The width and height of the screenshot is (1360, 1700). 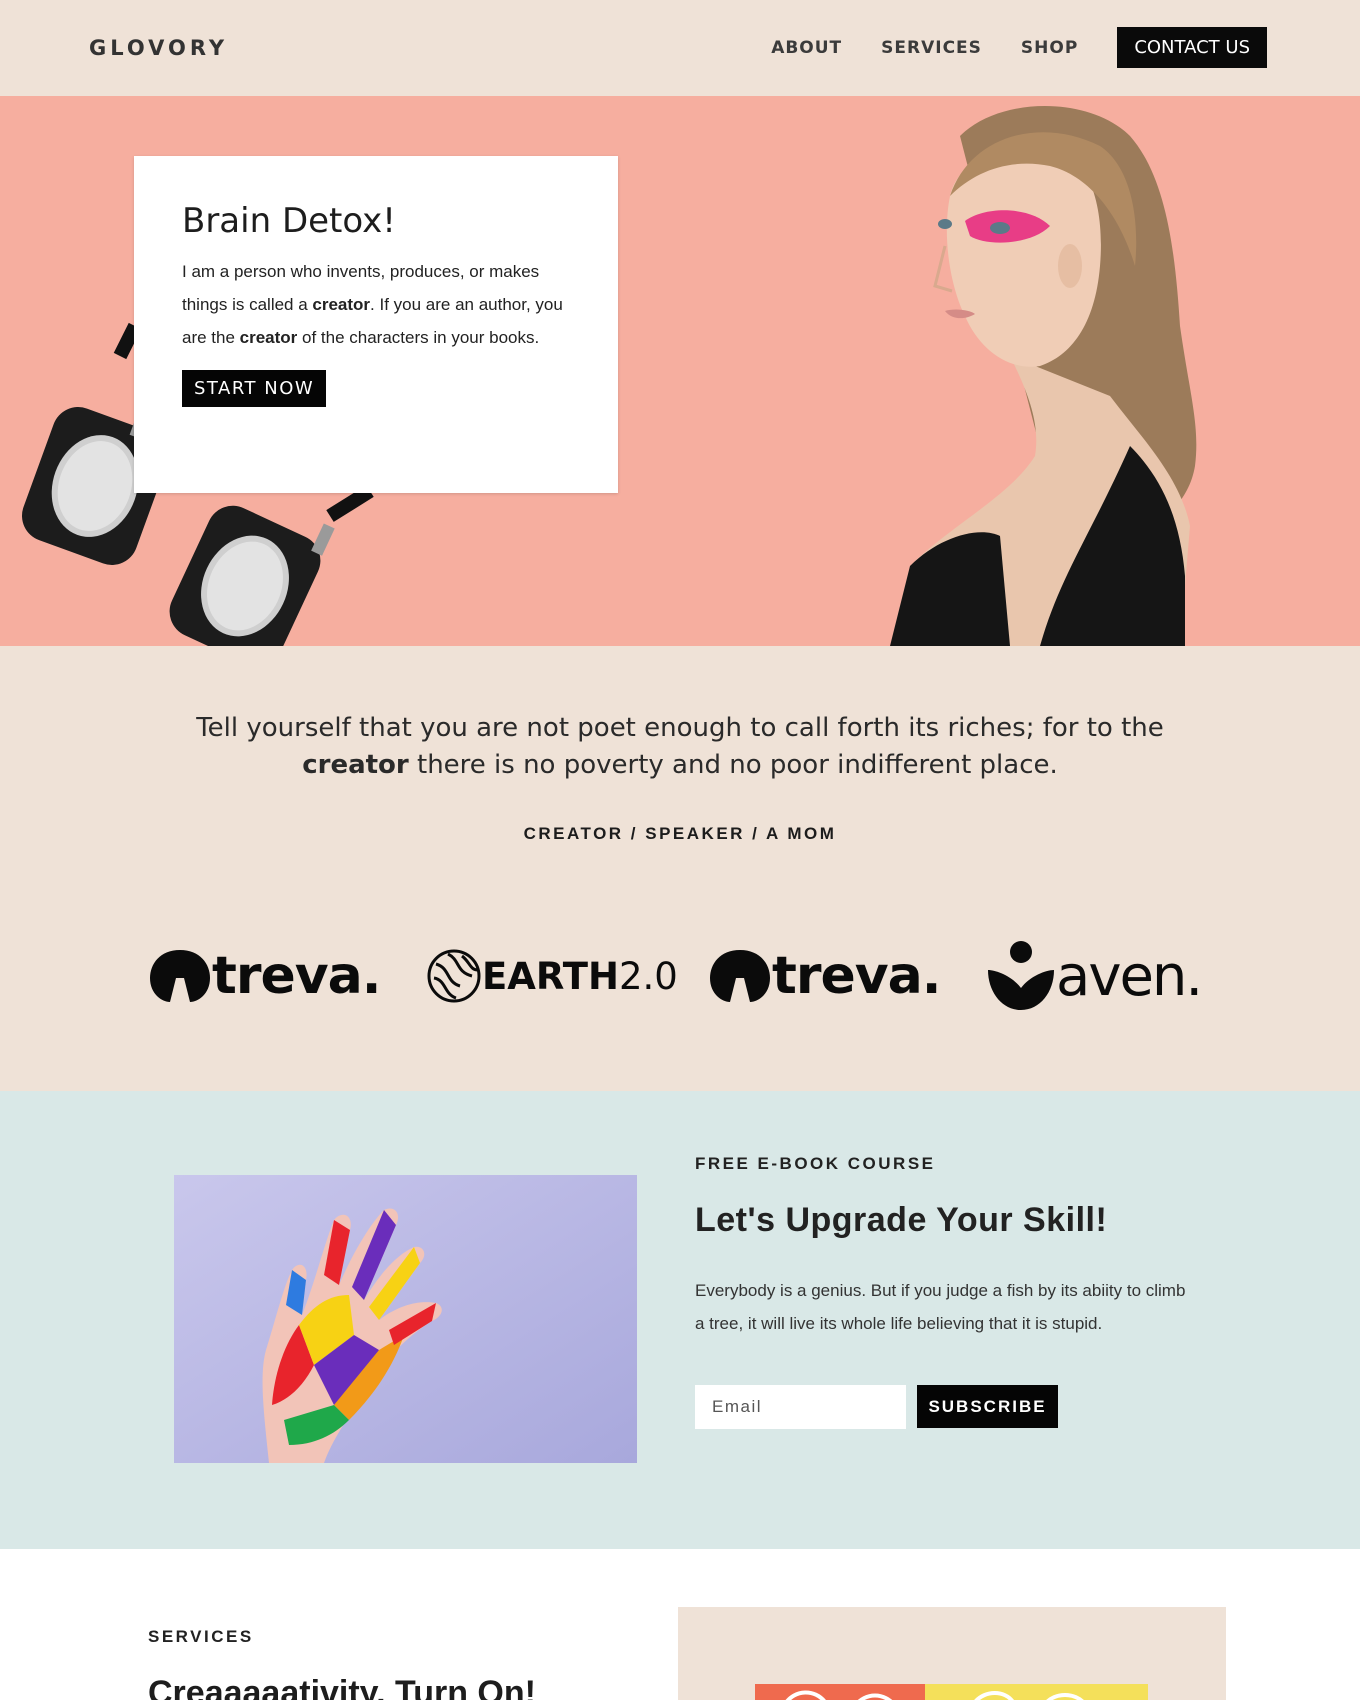 What do you see at coordinates (355, 765) in the screenshot?
I see `quote-bold: creator` at bounding box center [355, 765].